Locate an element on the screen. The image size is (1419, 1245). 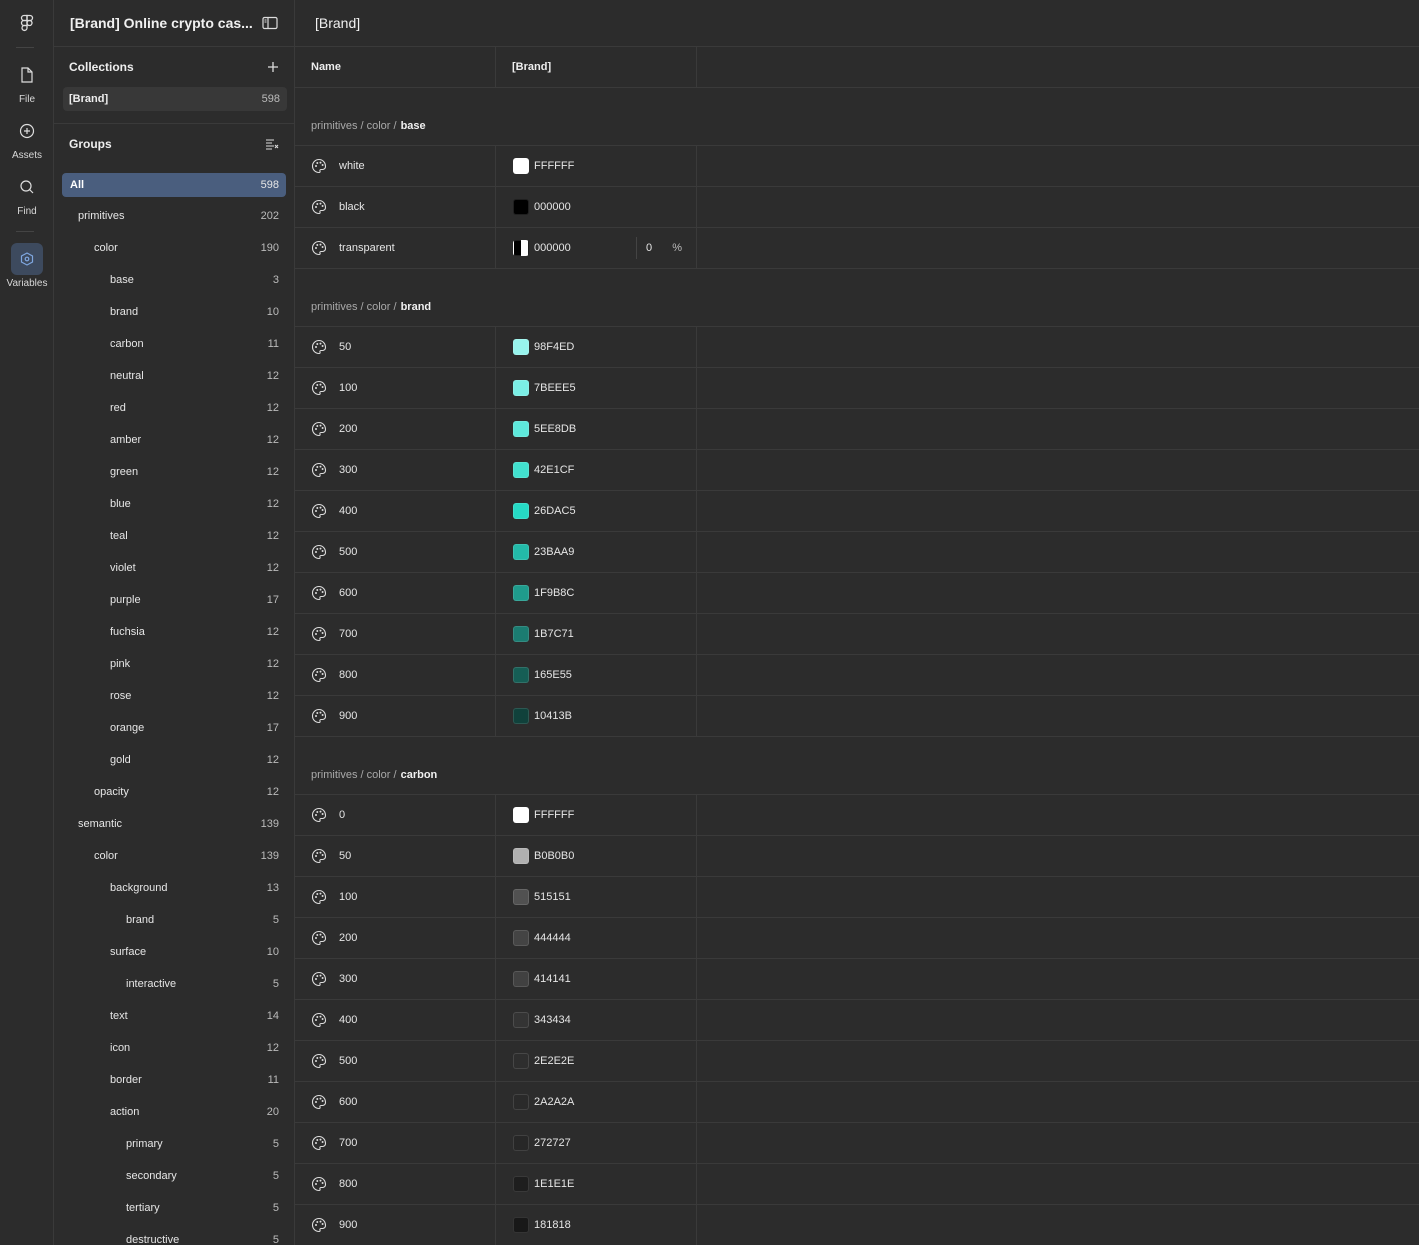
variable-name-cell: 100 is located at coordinates (395, 897).